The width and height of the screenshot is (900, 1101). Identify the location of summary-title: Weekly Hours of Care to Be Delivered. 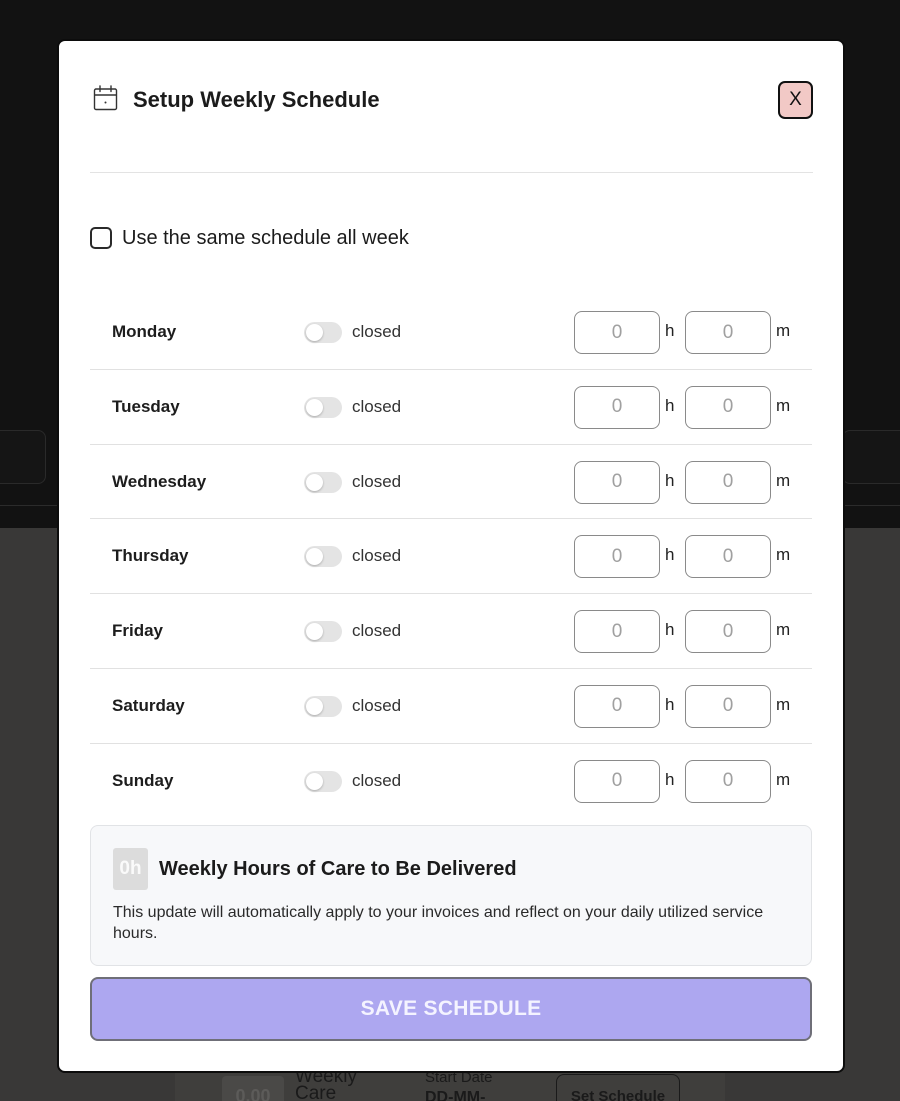
(338, 869).